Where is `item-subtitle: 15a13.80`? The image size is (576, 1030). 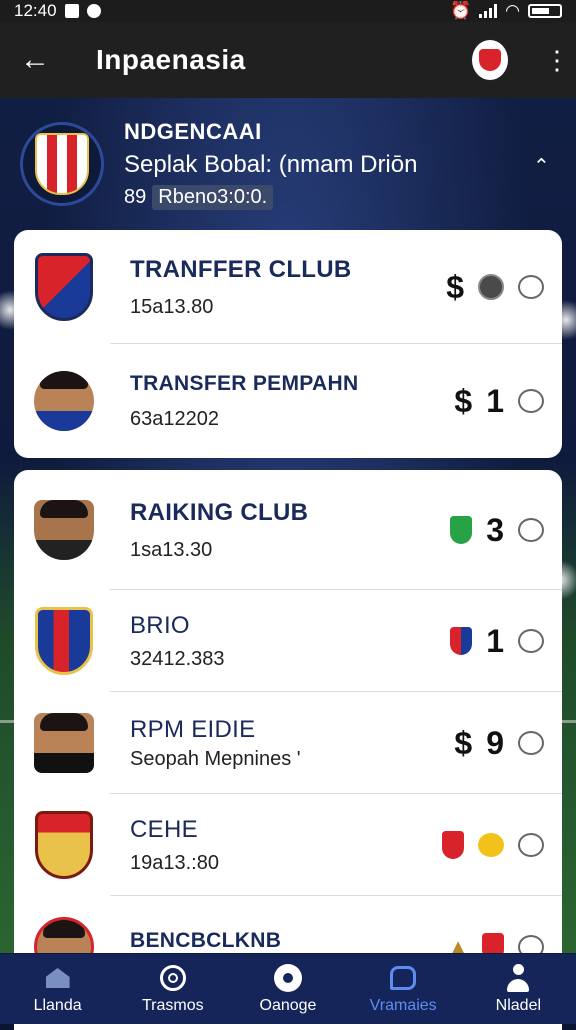 item-subtitle: 15a13.80 is located at coordinates (172, 306).